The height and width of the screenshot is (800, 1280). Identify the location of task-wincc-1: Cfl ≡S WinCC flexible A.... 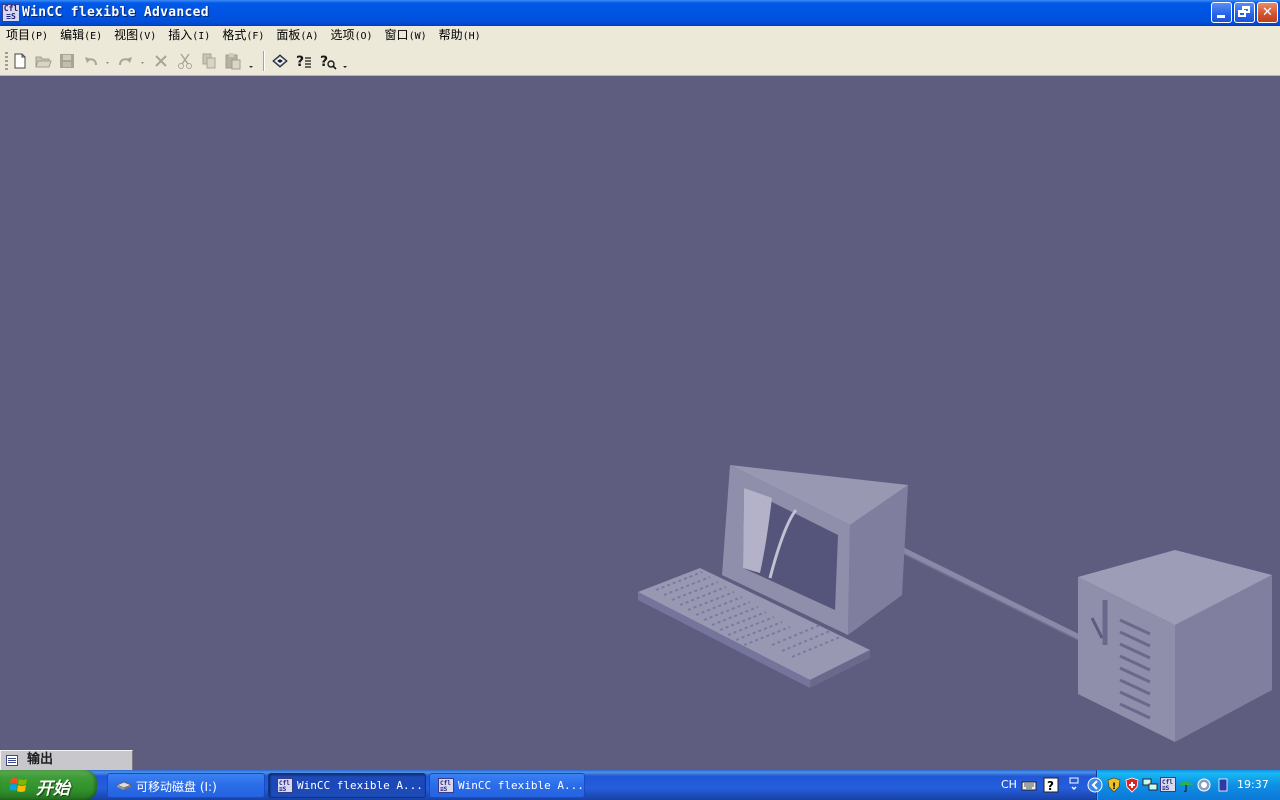
(347, 785).